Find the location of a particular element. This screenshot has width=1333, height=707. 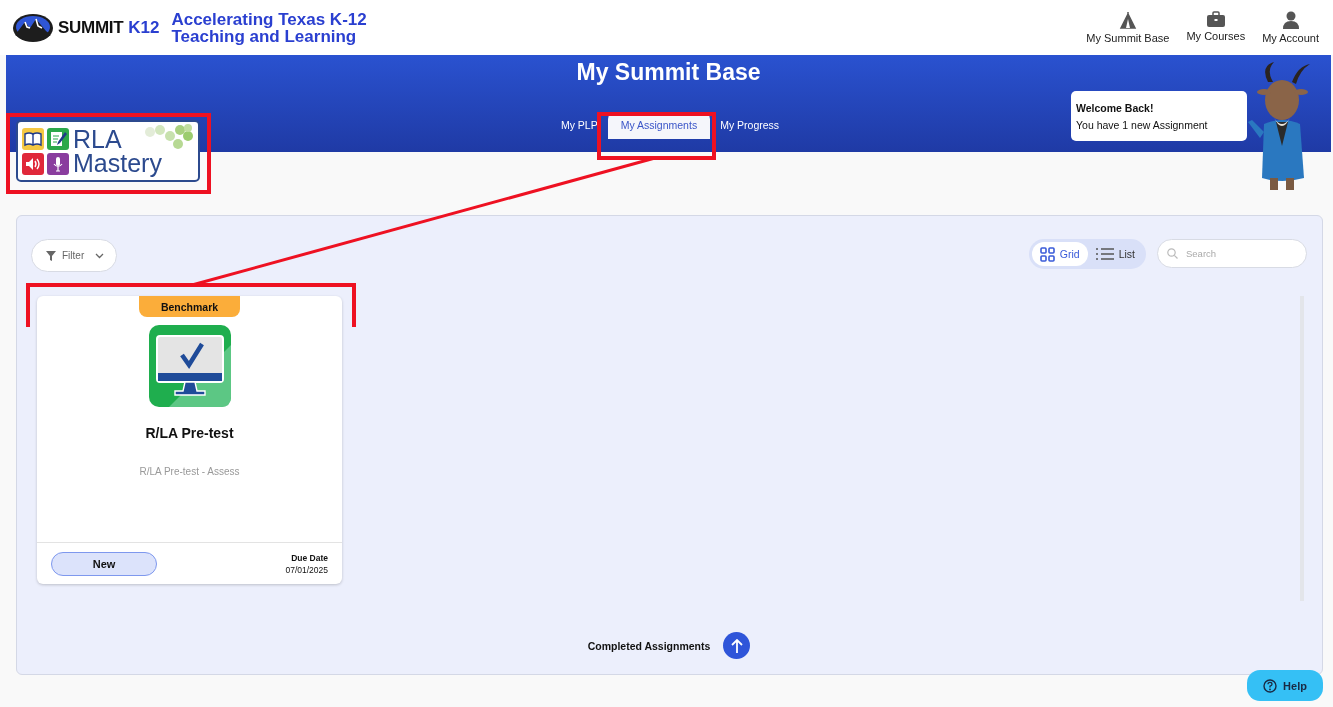

book-icon is located at coordinates (33, 138).